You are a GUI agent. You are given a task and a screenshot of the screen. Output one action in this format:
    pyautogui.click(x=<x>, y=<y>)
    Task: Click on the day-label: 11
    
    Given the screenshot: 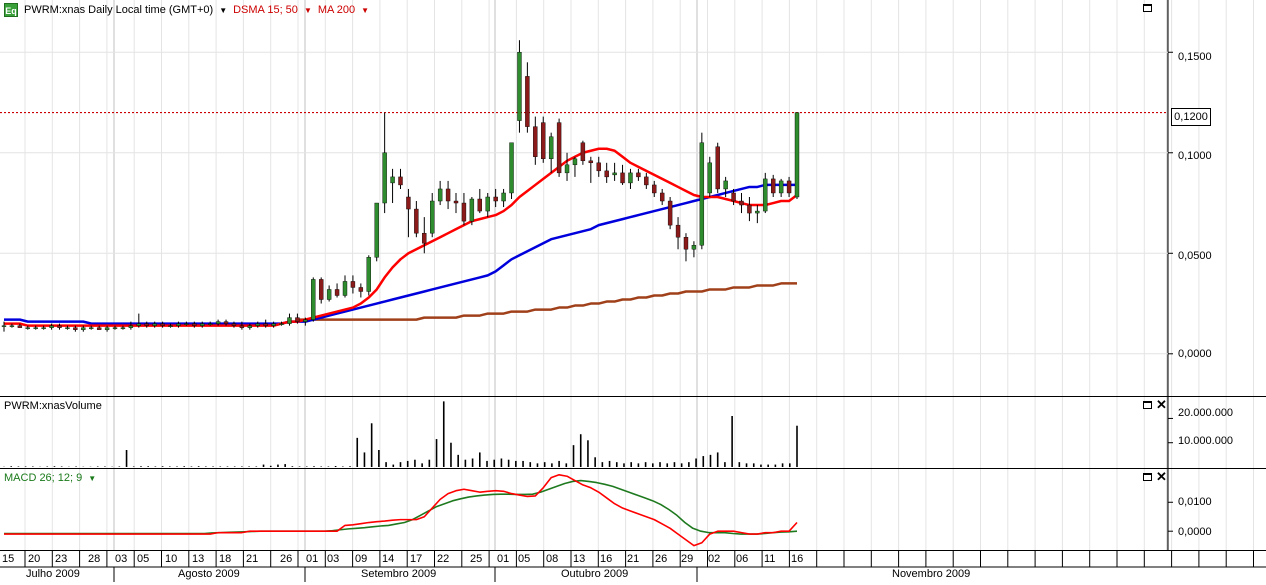 What is the action you would take?
    pyautogui.click(x=770, y=559)
    